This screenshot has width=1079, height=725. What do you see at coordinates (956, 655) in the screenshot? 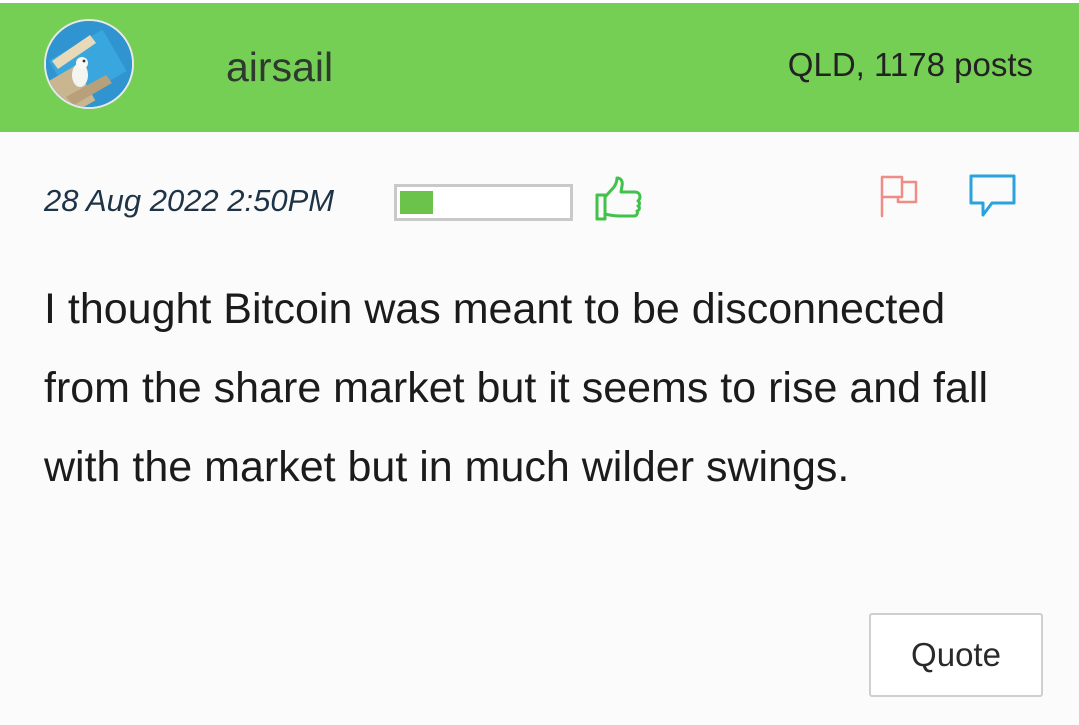
I see `quote-button: Quote` at bounding box center [956, 655].